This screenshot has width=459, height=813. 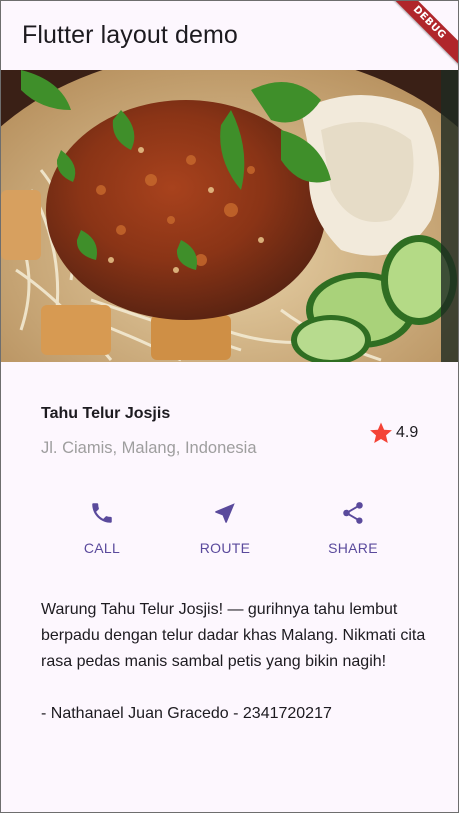 I want to click on app-bar: Flutter layout demo, so click(x=229, y=35).